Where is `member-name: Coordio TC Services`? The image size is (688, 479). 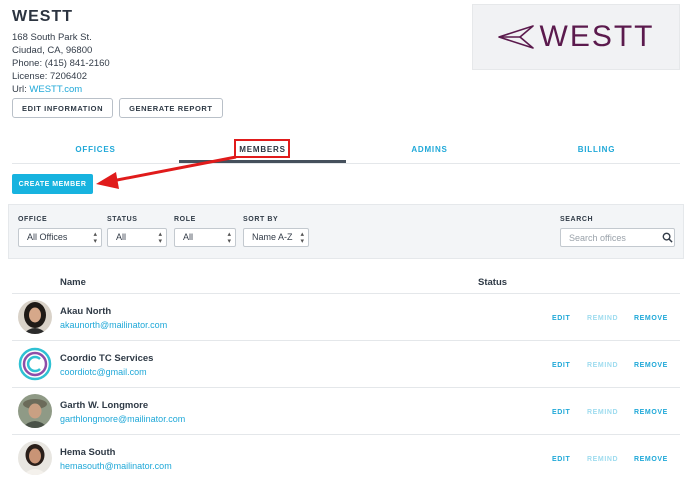 member-name: Coordio TC Services is located at coordinates (107, 358).